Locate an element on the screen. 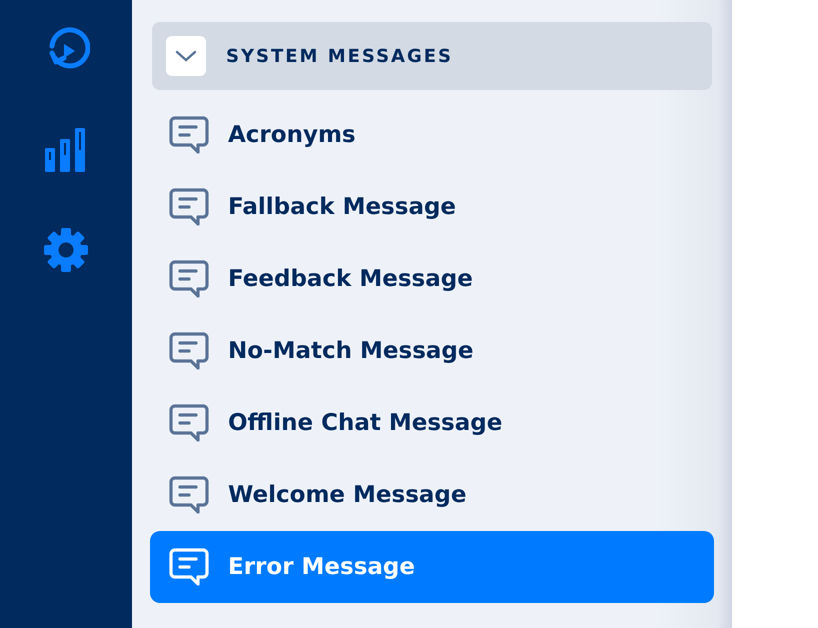 Image resolution: width=818 pixels, height=628 pixels. chevron-icon is located at coordinates (186, 56).